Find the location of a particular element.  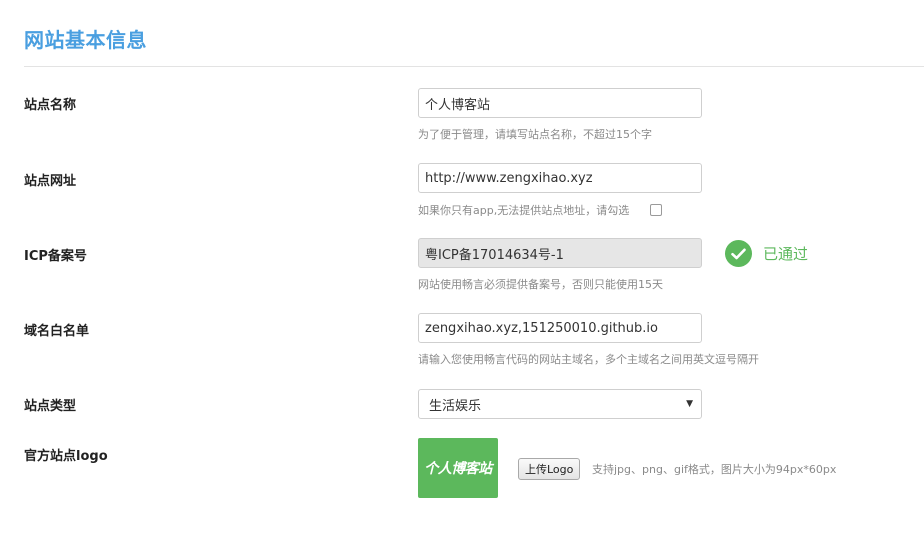

logo-hint: 支持jpg、png、gif格式，图片大小为94px*60px is located at coordinates (714, 469).